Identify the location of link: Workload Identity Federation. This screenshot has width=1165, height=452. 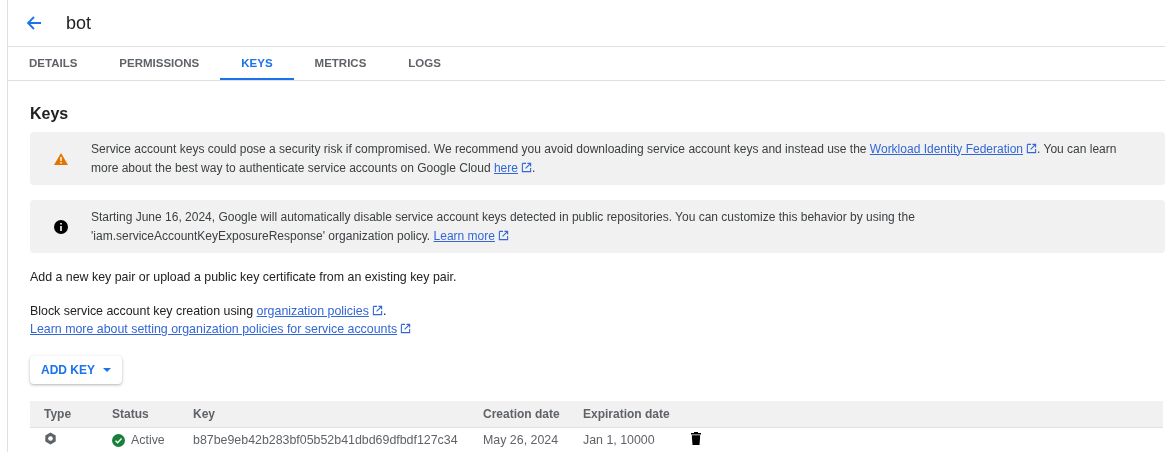
(953, 148).